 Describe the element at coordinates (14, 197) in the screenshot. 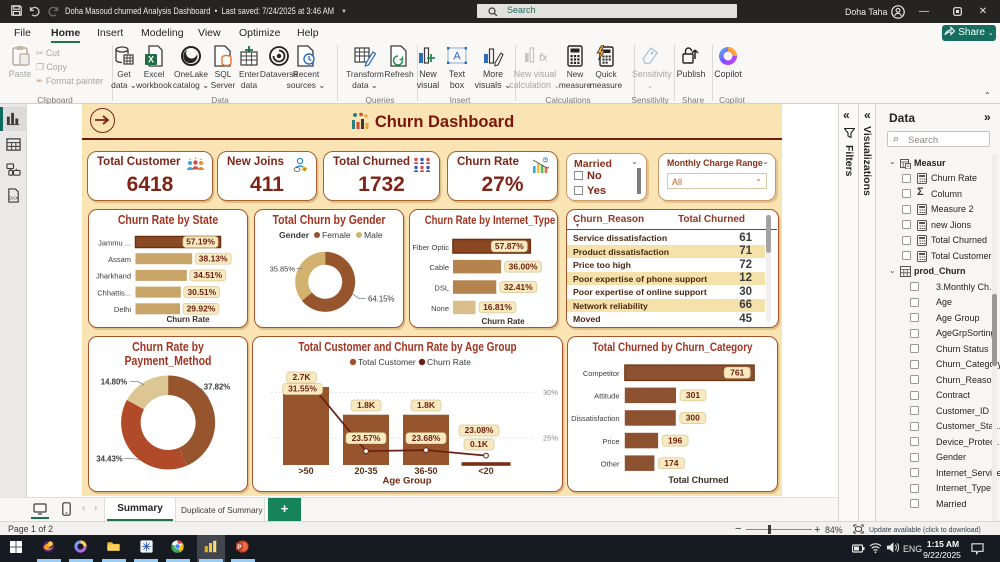

I see `svg-text: DAX` at that location.